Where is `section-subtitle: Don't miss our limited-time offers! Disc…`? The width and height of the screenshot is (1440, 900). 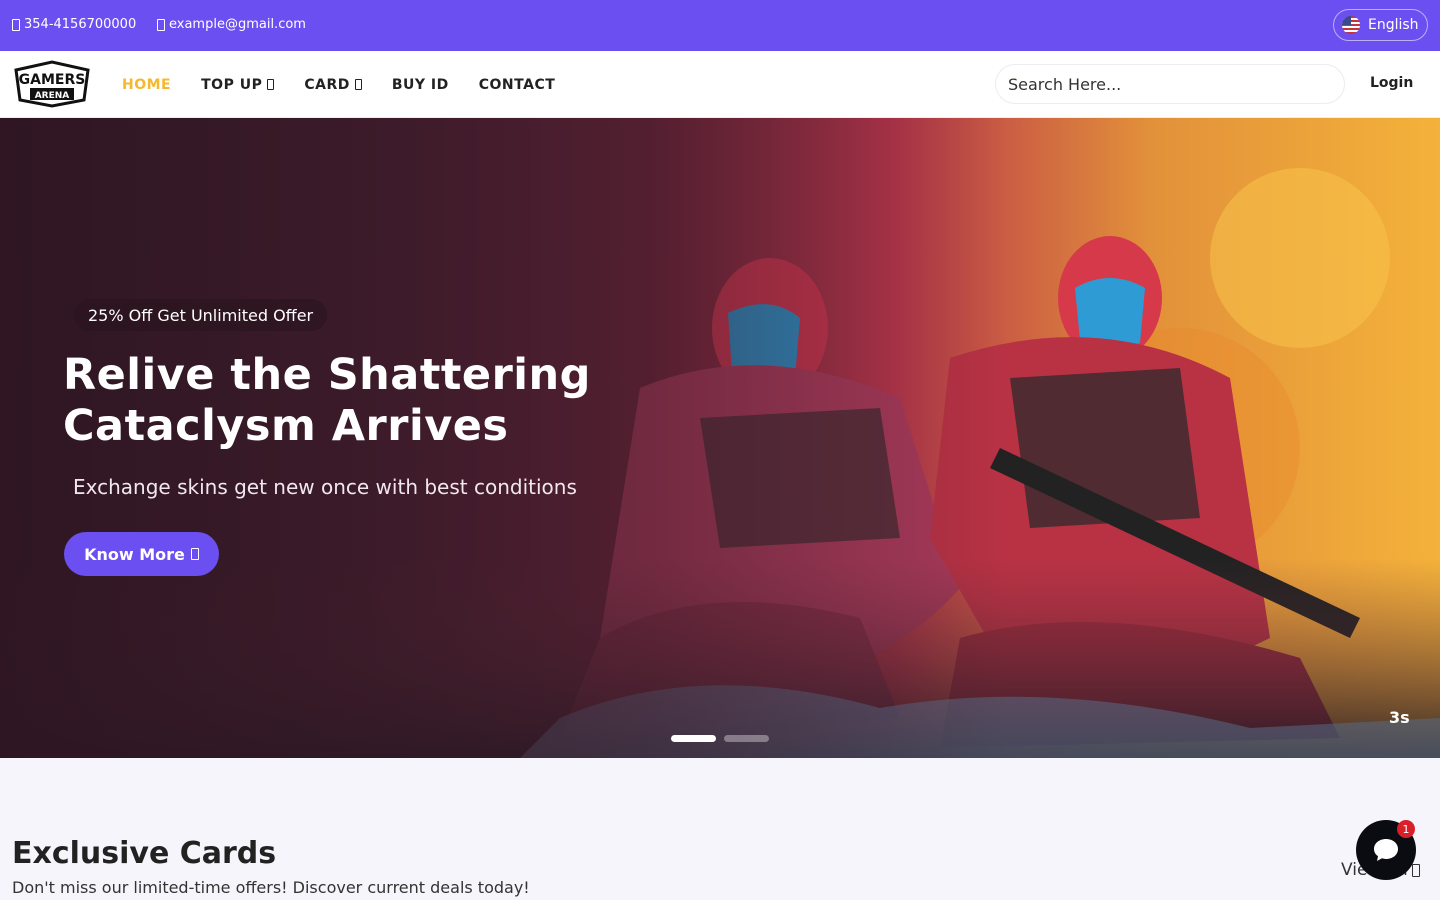 section-subtitle: Don't miss our limited-time offers! Disc… is located at coordinates (271, 887).